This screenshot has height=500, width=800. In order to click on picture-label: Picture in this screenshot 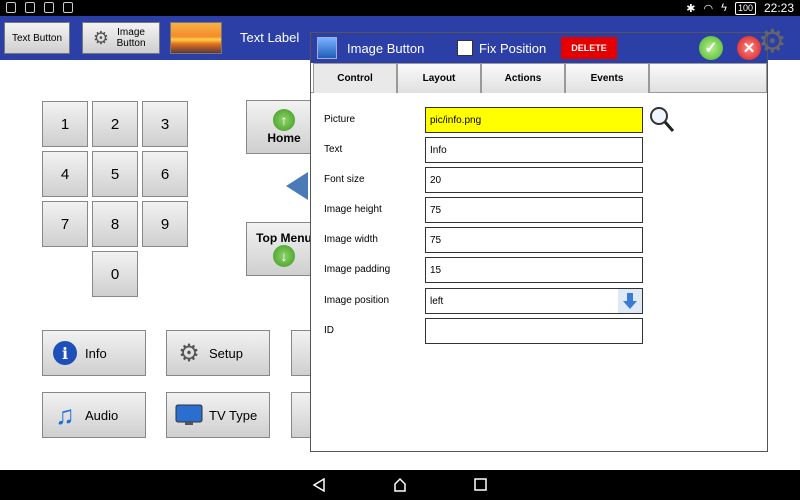, I will do `click(340, 119)`.